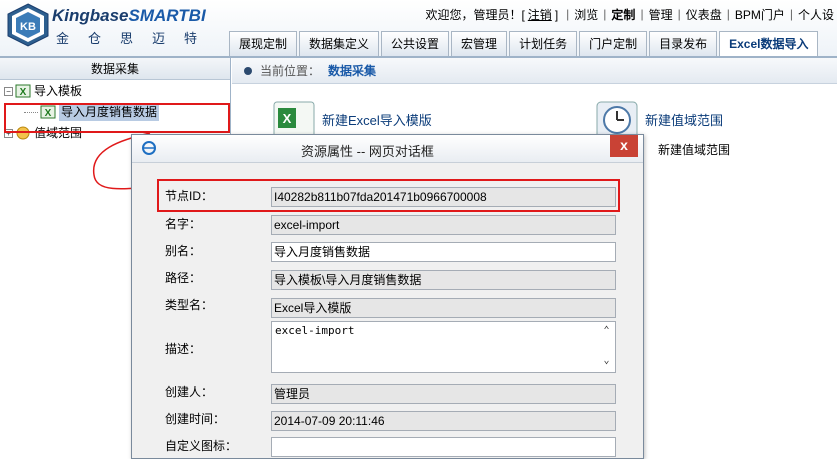  Describe the element at coordinates (613, 44) in the screenshot. I see `tab-portal-custom: 门户定制` at that location.